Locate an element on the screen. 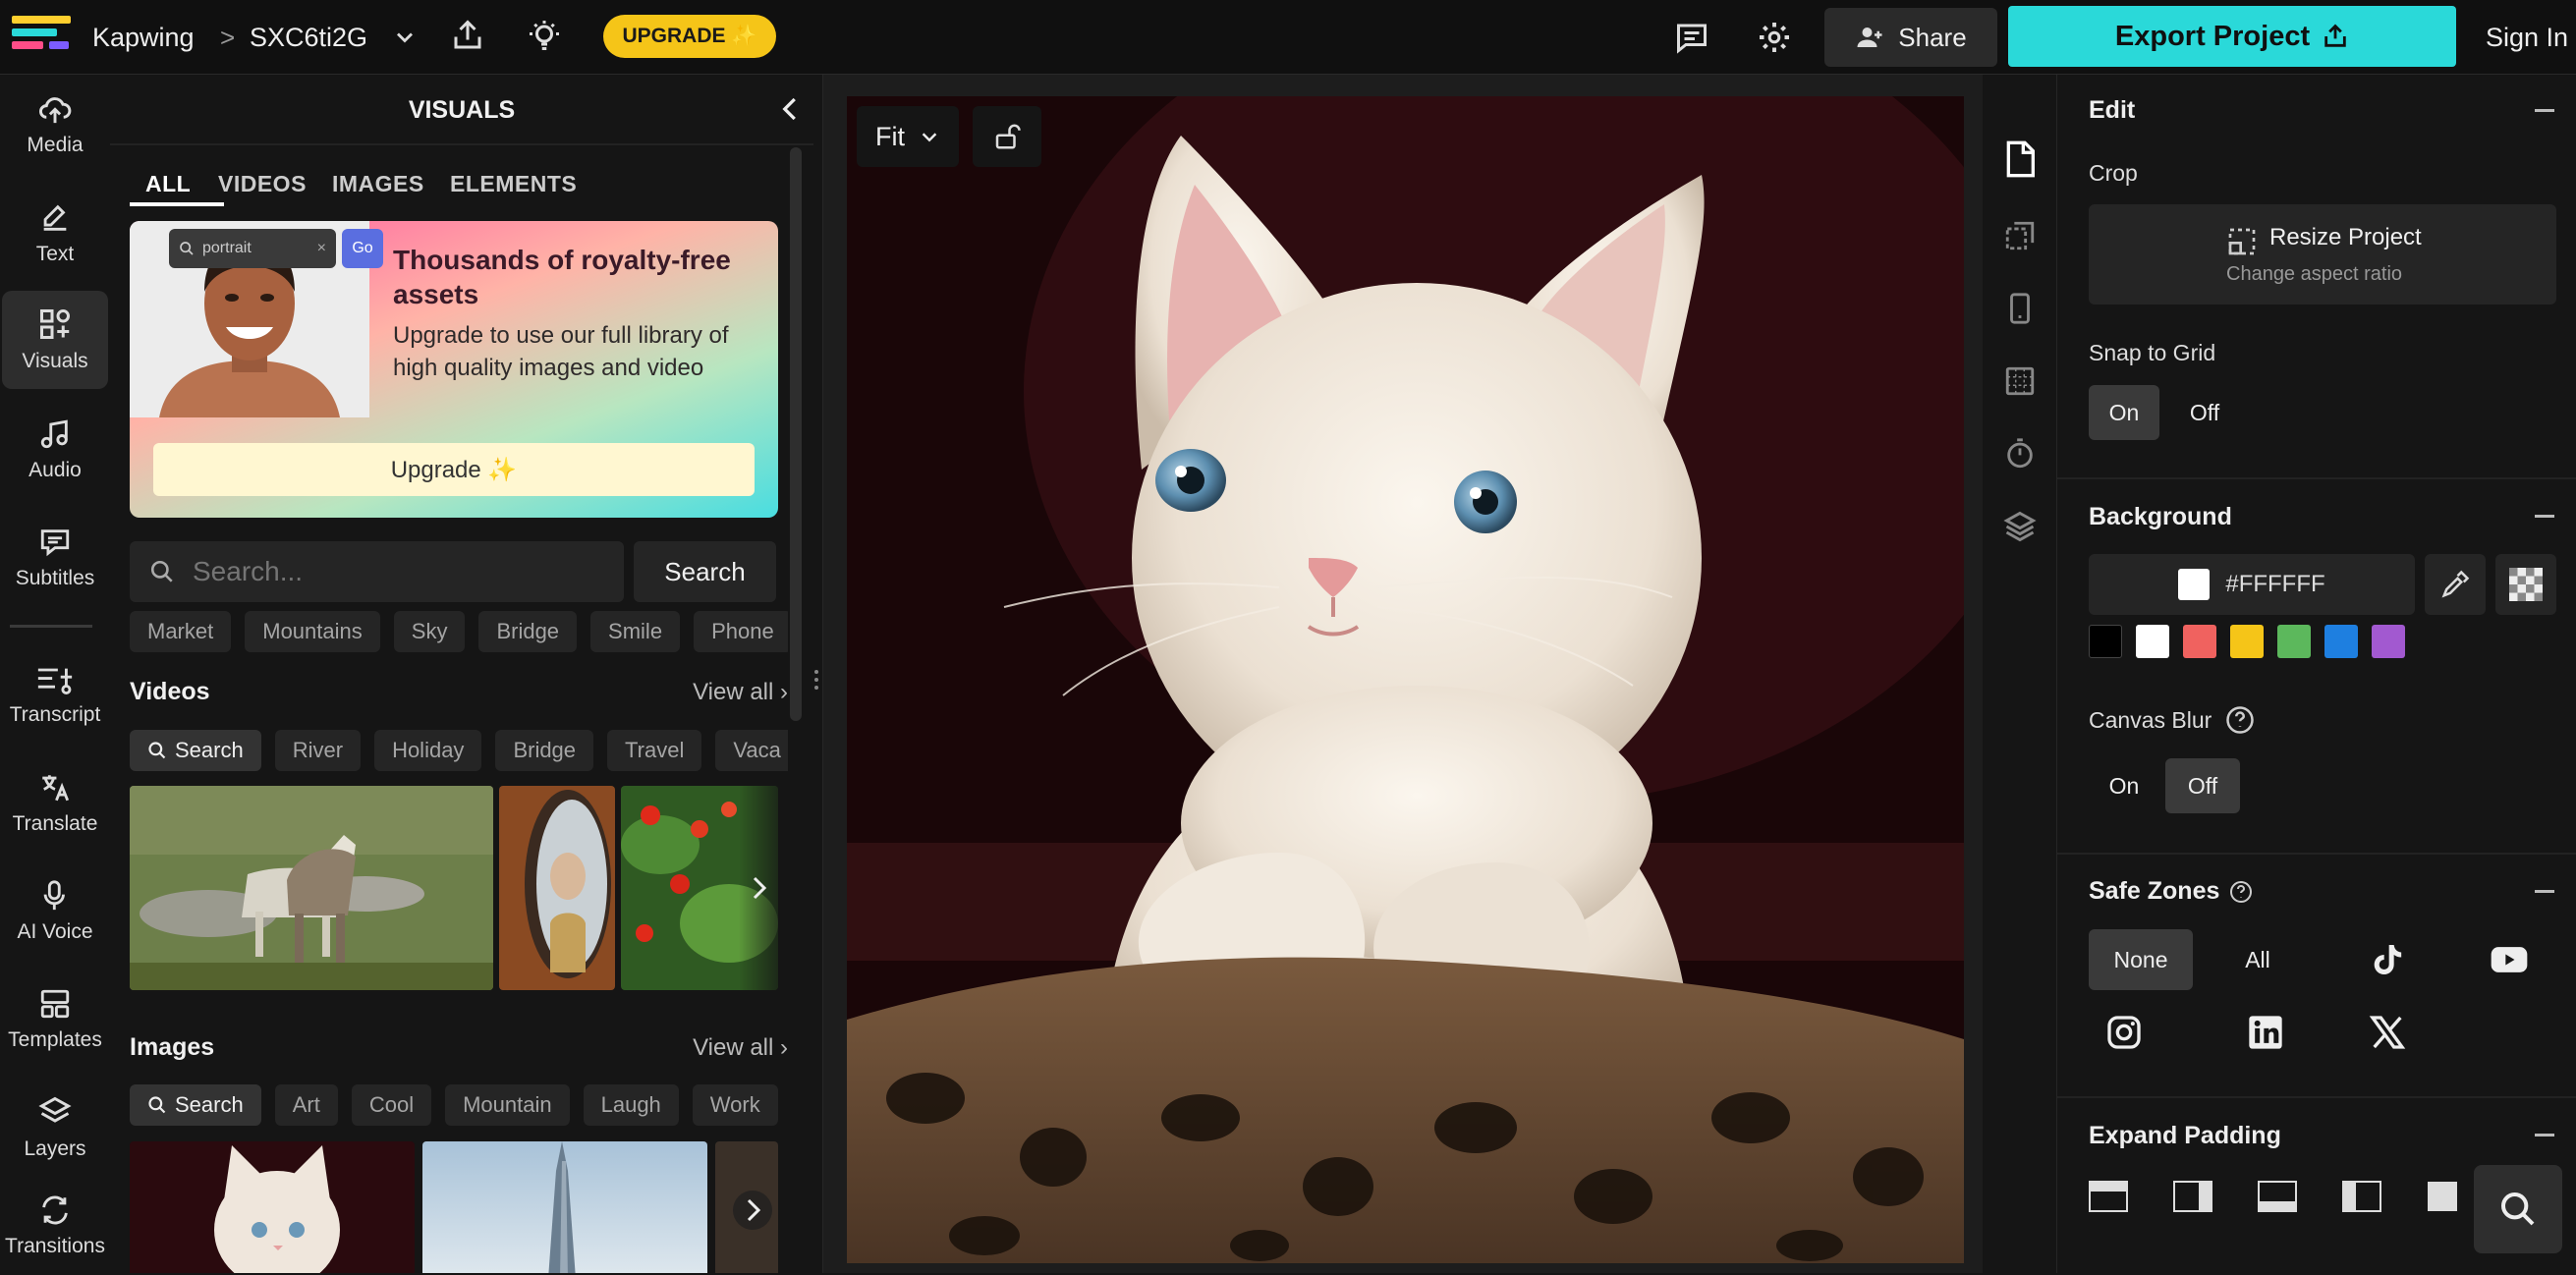 This screenshot has width=2576, height=1275. promo-upgrade-button: Upgrade ✨ is located at coordinates (454, 470).